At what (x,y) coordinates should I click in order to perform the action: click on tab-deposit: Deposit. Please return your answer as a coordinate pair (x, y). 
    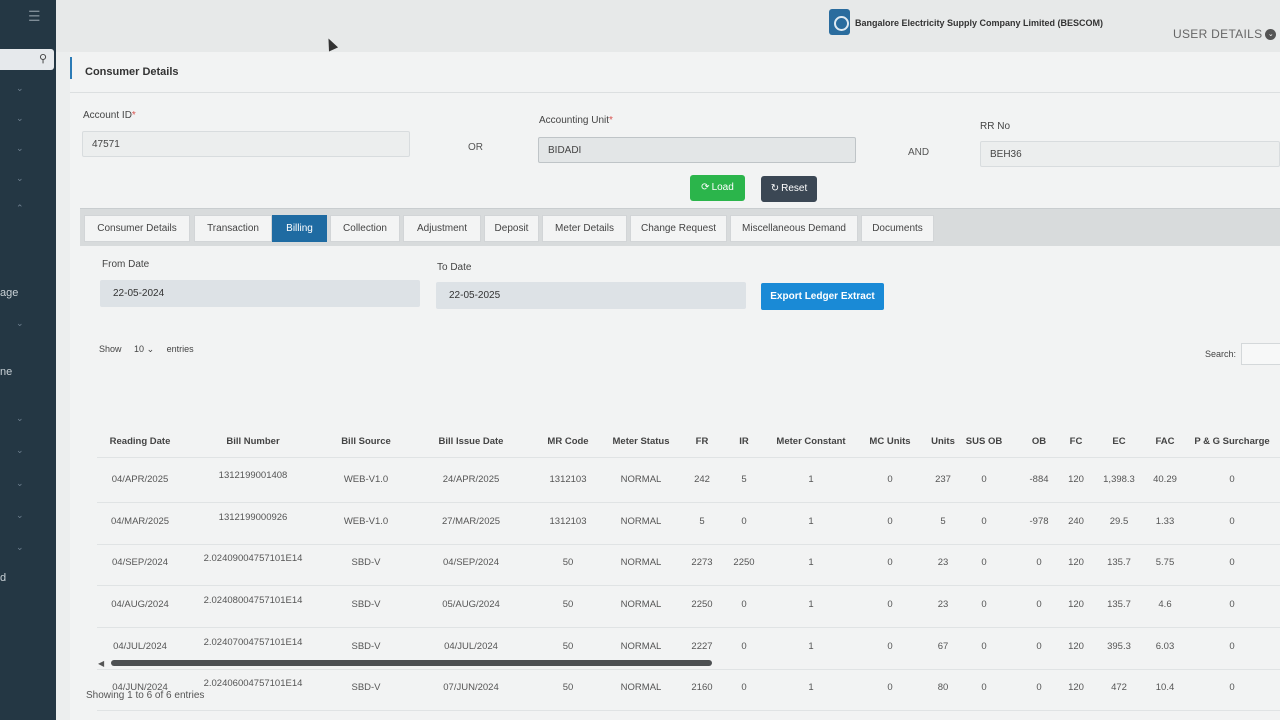
    Looking at the image, I should click on (511, 228).